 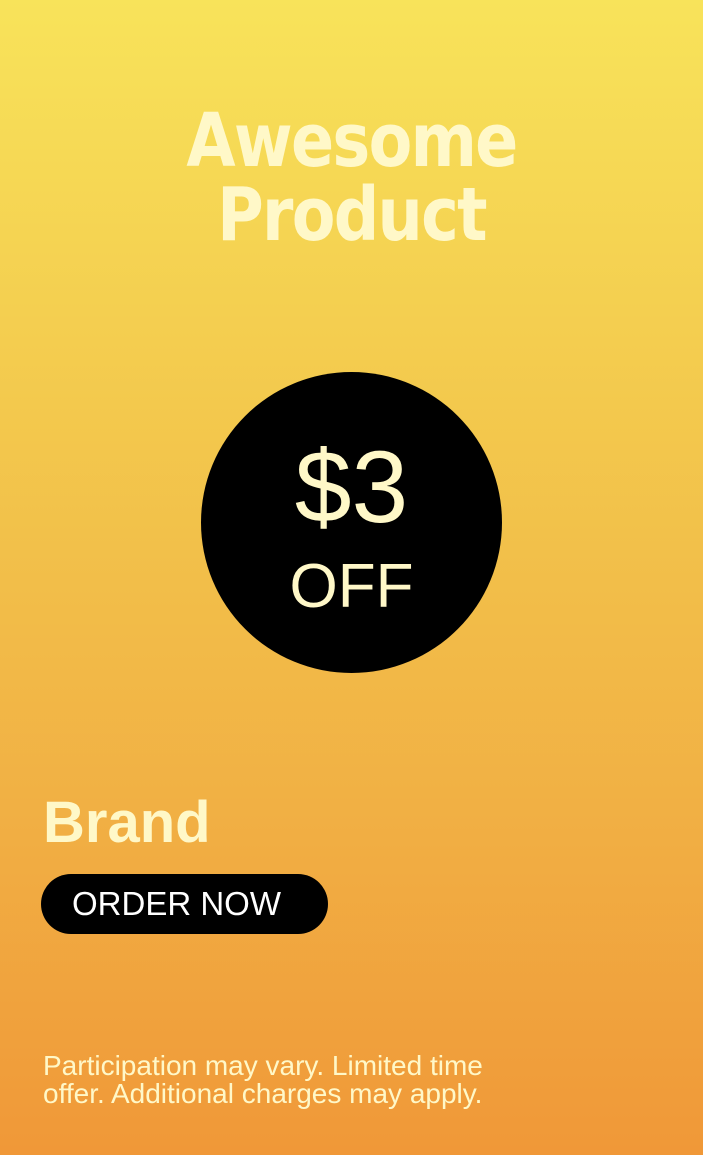 What do you see at coordinates (351, 487) in the screenshot?
I see `discount-amount: $3` at bounding box center [351, 487].